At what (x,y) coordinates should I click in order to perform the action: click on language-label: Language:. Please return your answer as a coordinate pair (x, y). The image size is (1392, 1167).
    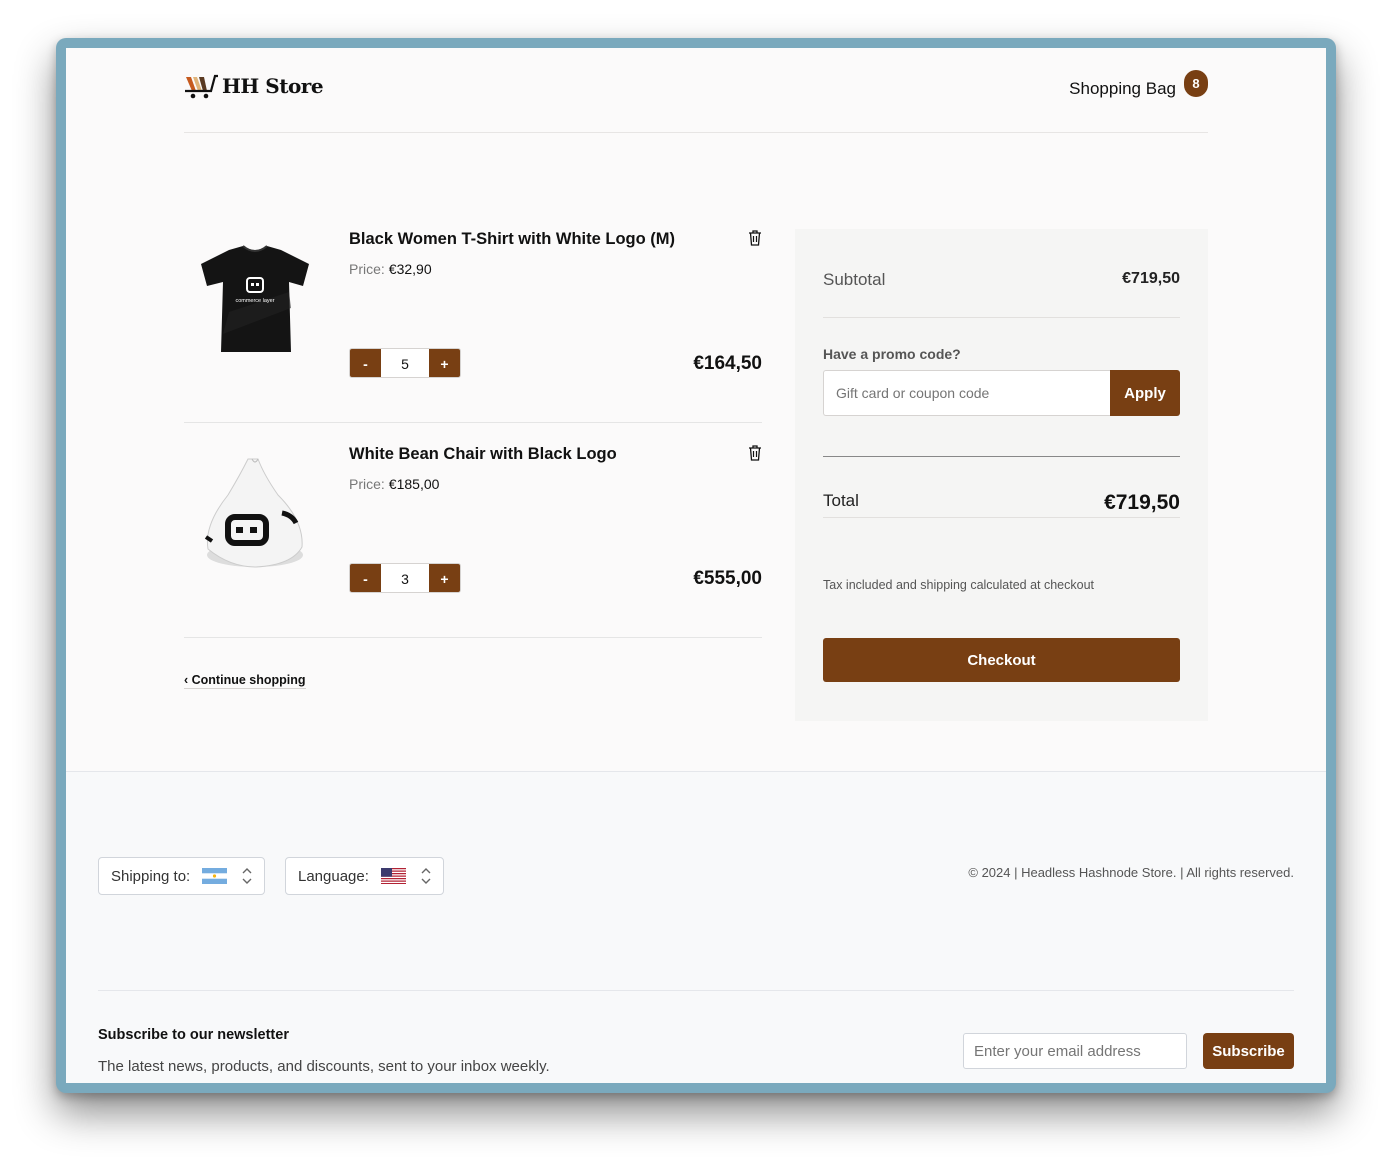
    Looking at the image, I should click on (333, 876).